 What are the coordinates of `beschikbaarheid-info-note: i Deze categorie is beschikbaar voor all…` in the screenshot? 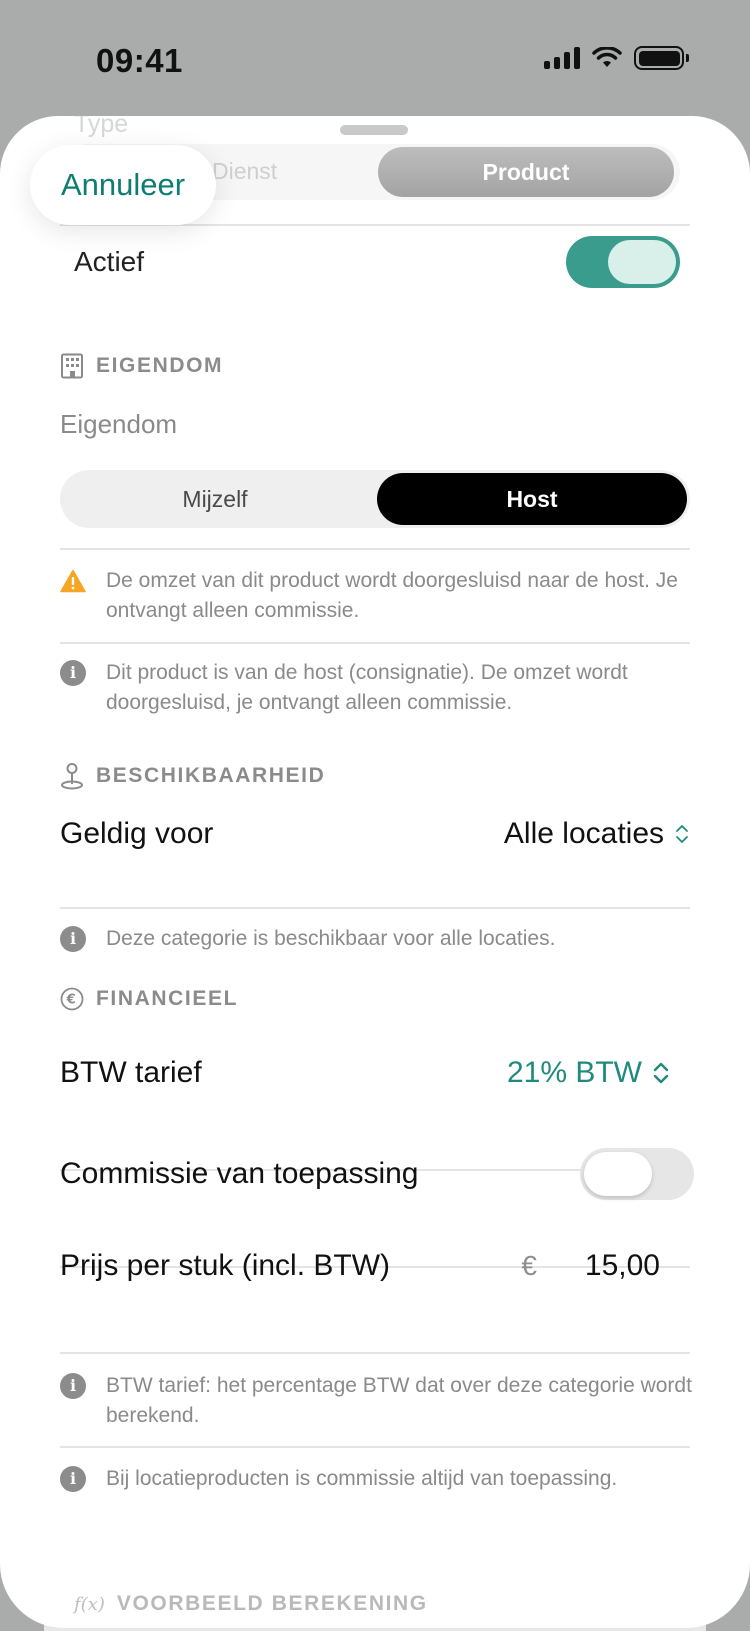 It's located at (380, 939).